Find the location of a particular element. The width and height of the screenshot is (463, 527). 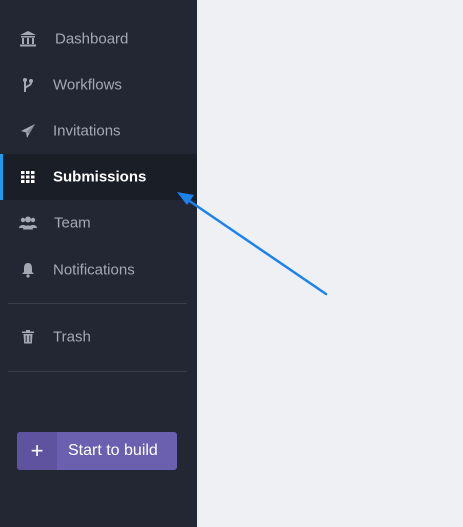

users-icon is located at coordinates (28, 223).